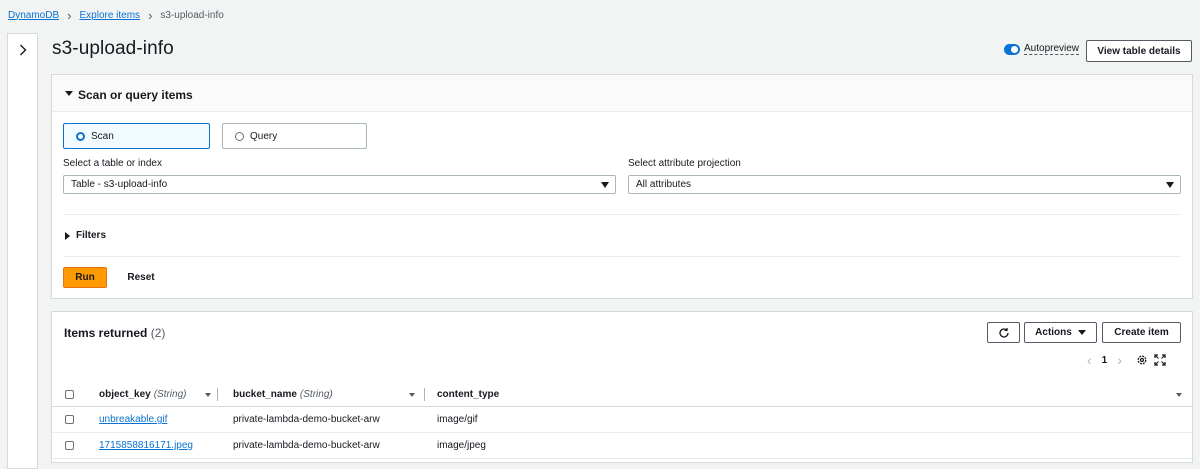  I want to click on settings-icon, so click(1142, 360).